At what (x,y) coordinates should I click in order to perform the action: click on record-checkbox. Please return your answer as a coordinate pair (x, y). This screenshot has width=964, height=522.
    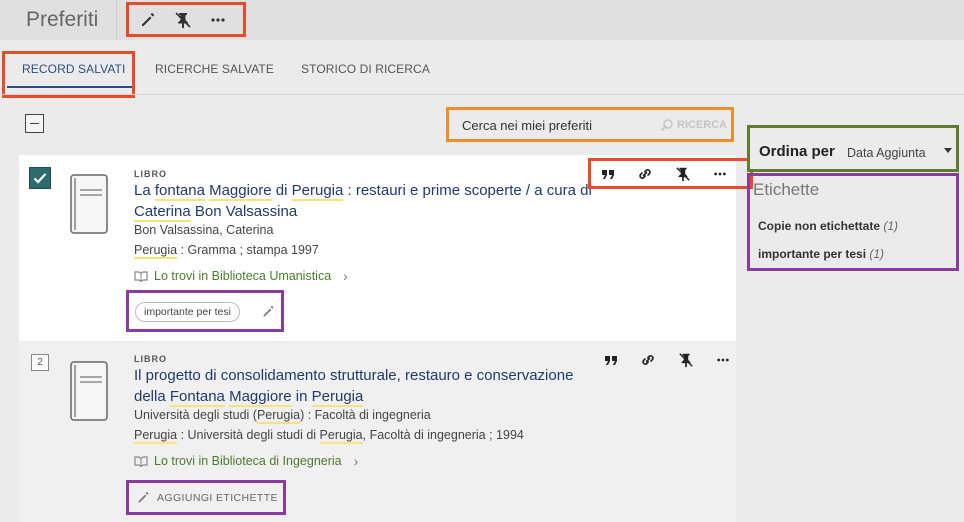
    Looking at the image, I should click on (40, 178).